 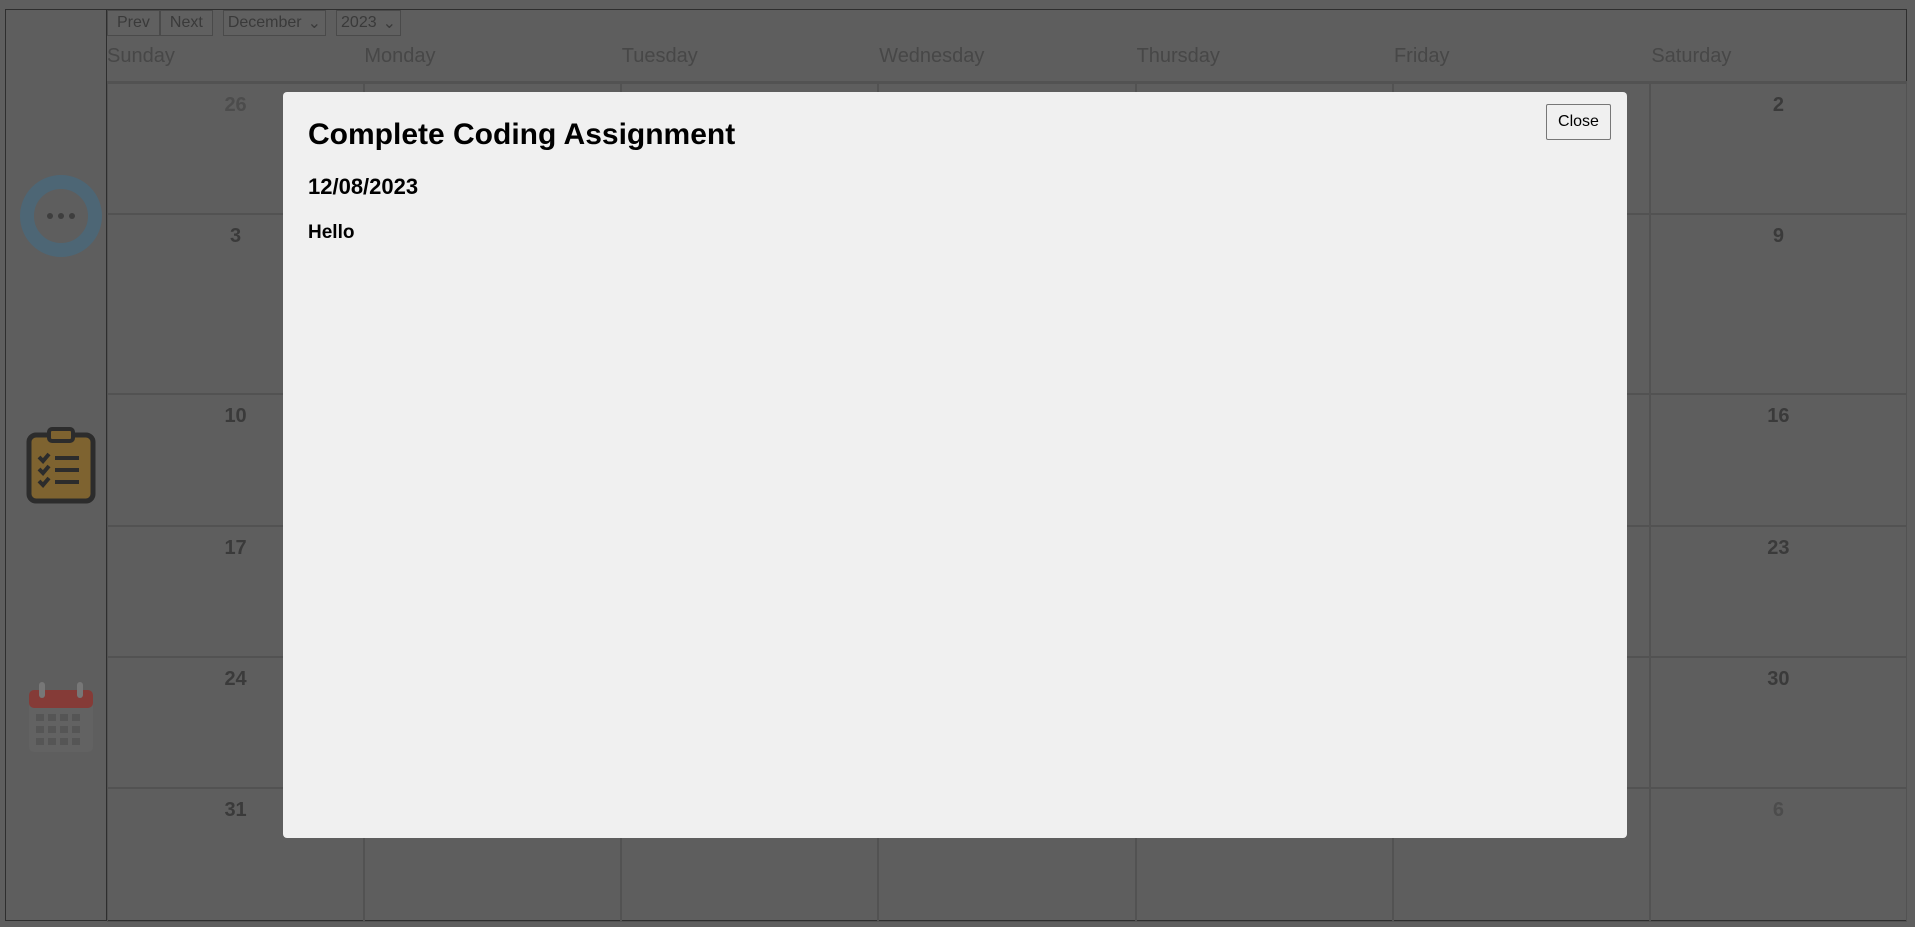 I want to click on day-cell: 9, so click(x=1778, y=304).